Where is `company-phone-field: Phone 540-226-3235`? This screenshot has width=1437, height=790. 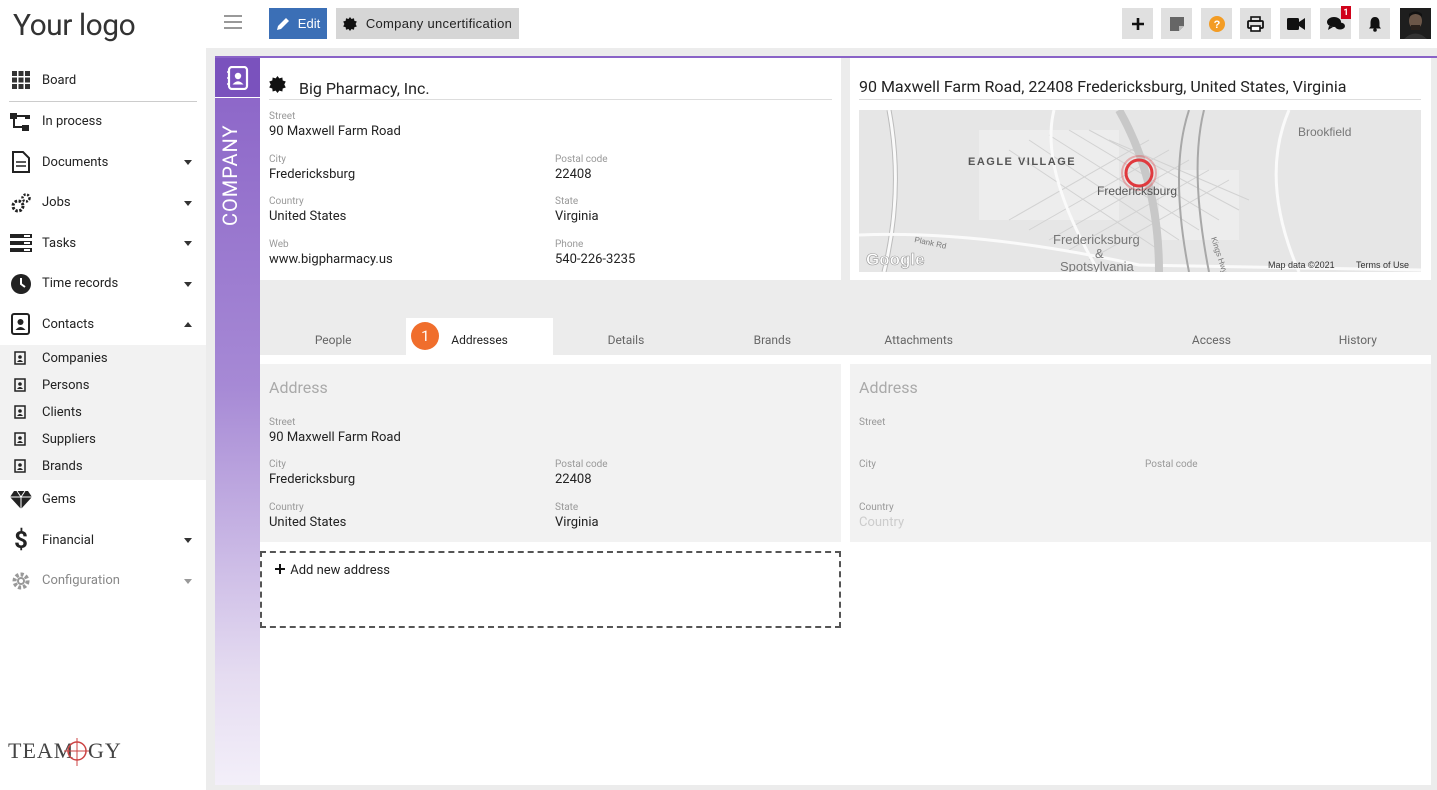
company-phone-field: Phone 540-226-3235 is located at coordinates (595, 253).